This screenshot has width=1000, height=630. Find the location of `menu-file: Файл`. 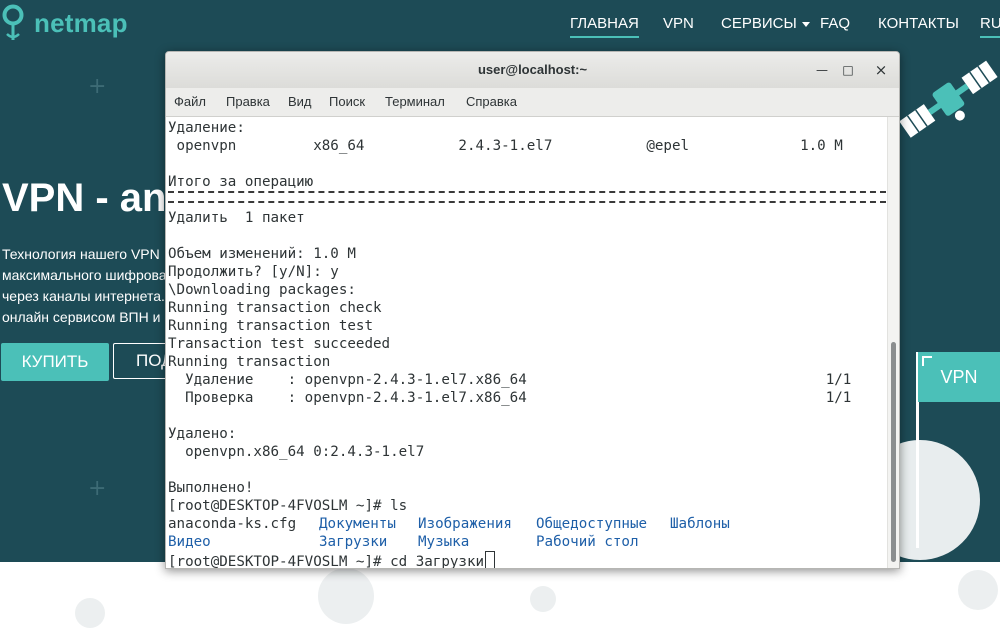

menu-file: Файл is located at coordinates (190, 101).